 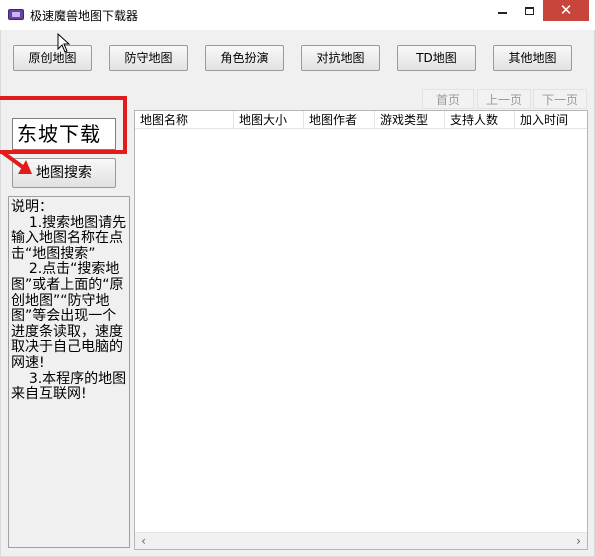 What do you see at coordinates (532, 58) in the screenshot?
I see `category-button-other: 其他地图` at bounding box center [532, 58].